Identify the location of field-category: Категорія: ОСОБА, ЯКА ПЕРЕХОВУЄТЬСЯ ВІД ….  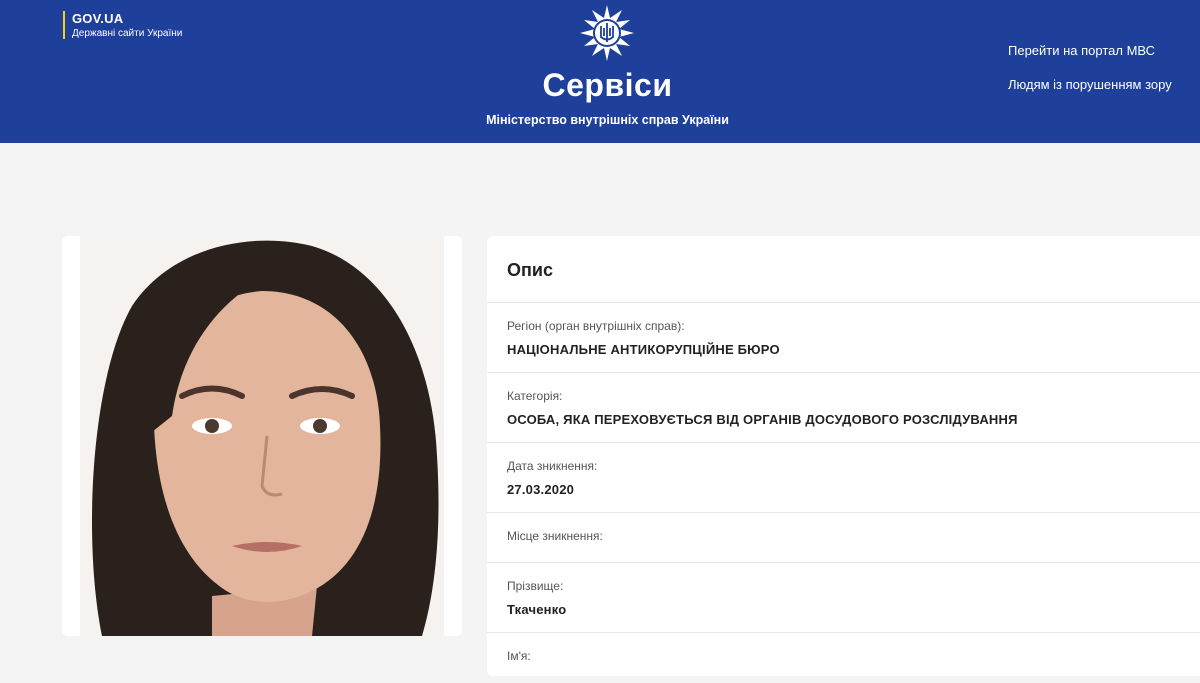
(843, 408).